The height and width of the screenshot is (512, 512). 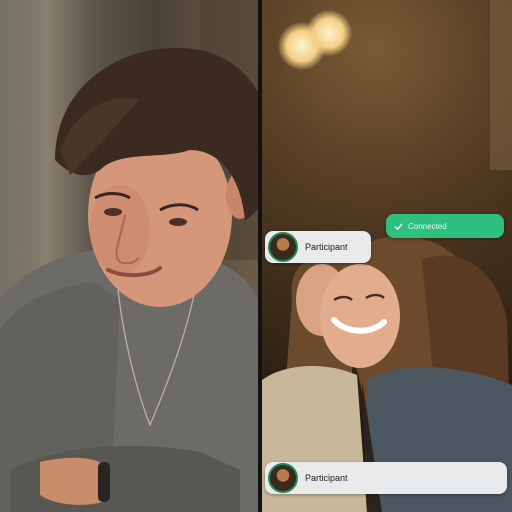 What do you see at coordinates (326, 478) in the screenshot?
I see `bottom-name-label: Participant` at bounding box center [326, 478].